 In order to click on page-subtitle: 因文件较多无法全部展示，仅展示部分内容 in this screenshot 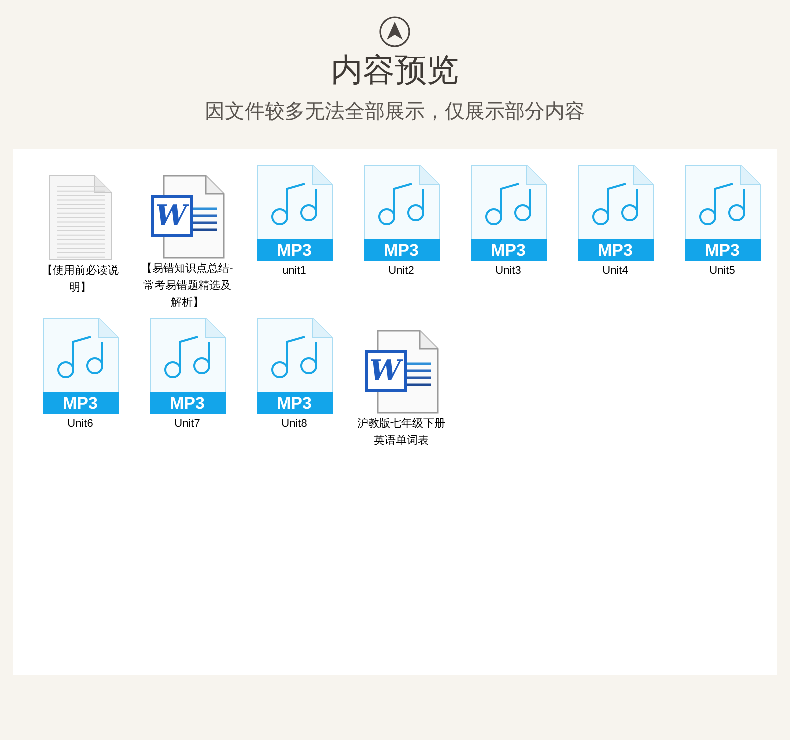, I will do `click(395, 112)`.